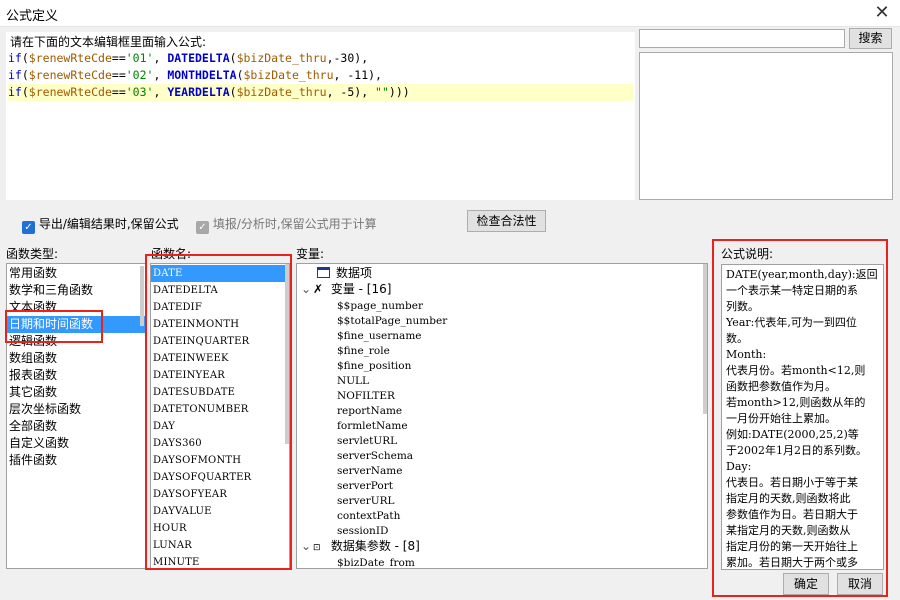  I want to click on search-results, so click(766, 126).